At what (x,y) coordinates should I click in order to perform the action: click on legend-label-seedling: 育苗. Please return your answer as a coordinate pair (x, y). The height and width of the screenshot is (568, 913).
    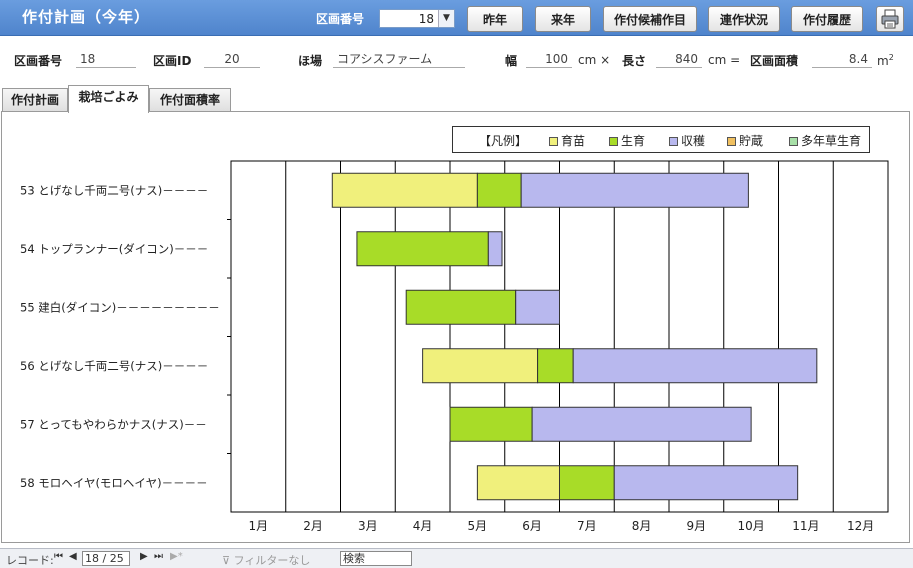
    Looking at the image, I should click on (573, 141).